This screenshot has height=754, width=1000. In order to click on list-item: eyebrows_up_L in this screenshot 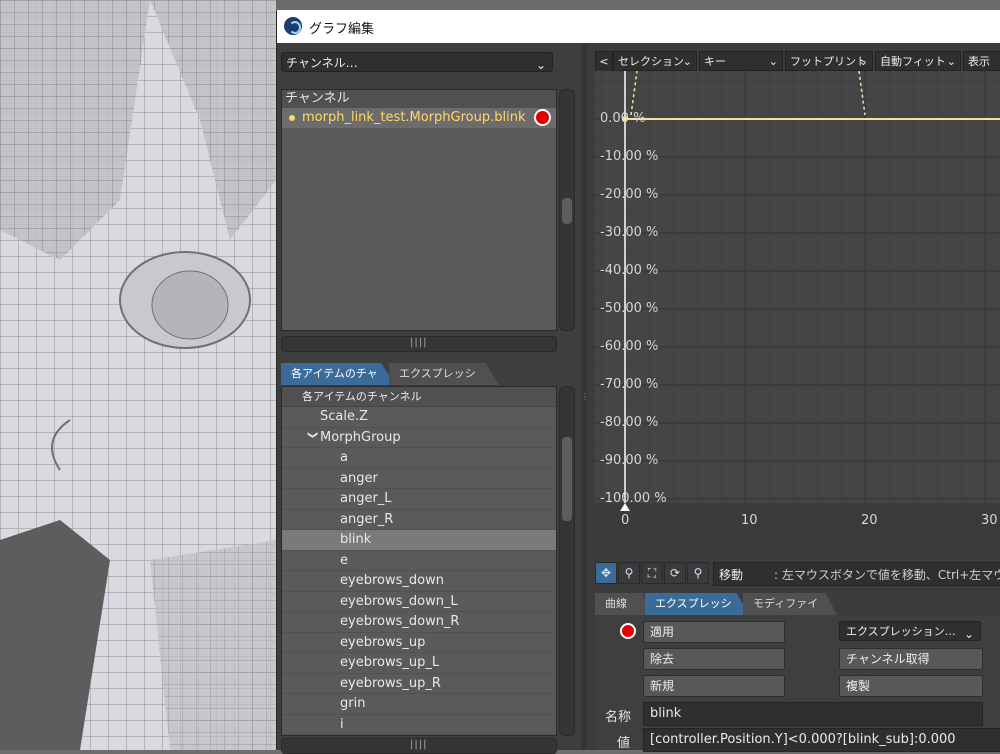, I will do `click(419, 663)`.